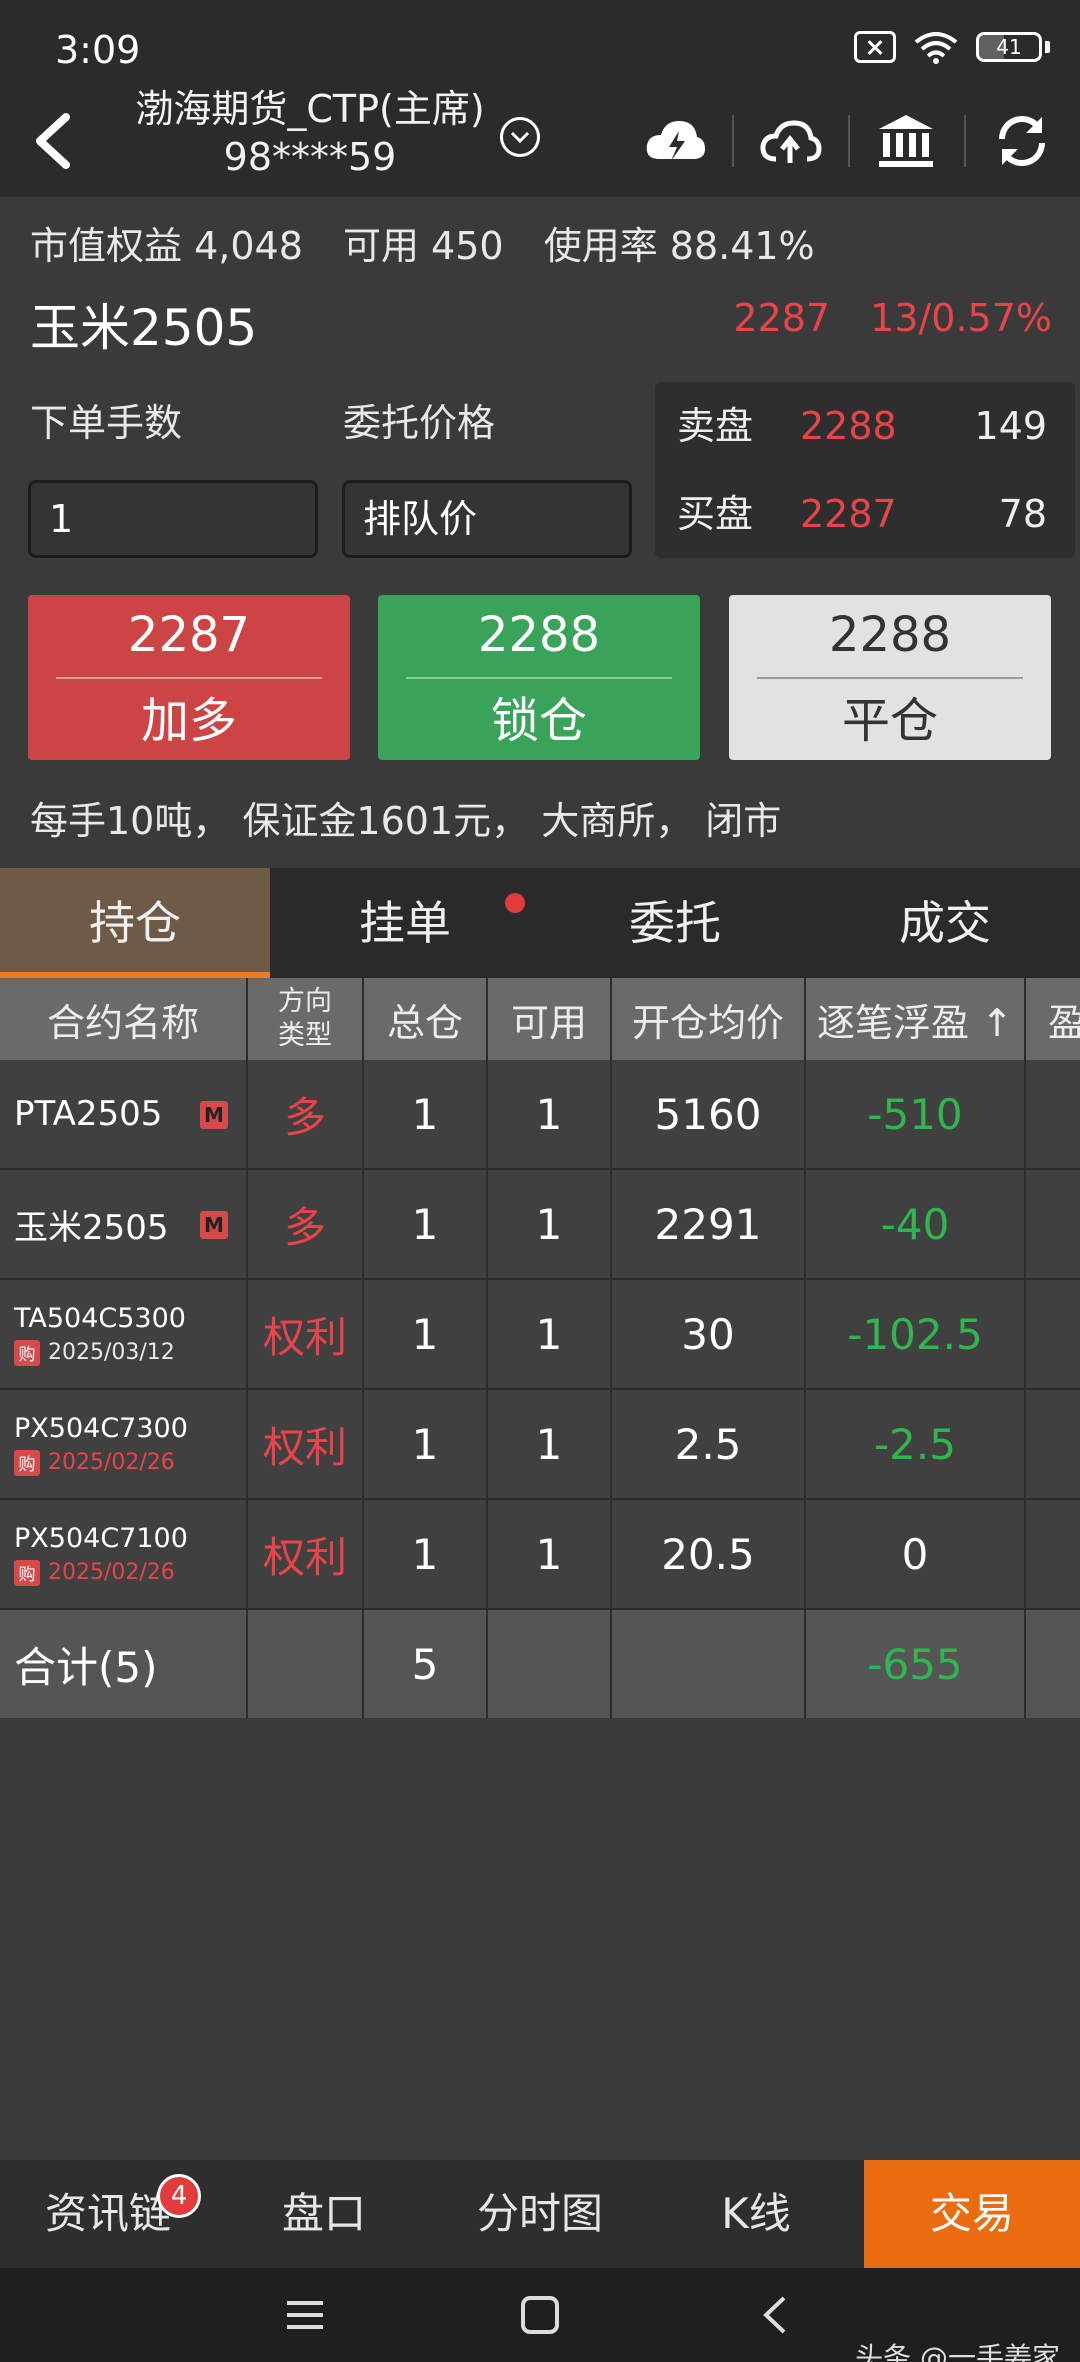 The width and height of the screenshot is (1080, 2362). What do you see at coordinates (419, 423) in the screenshot?
I see `price-label: 委托价格` at bounding box center [419, 423].